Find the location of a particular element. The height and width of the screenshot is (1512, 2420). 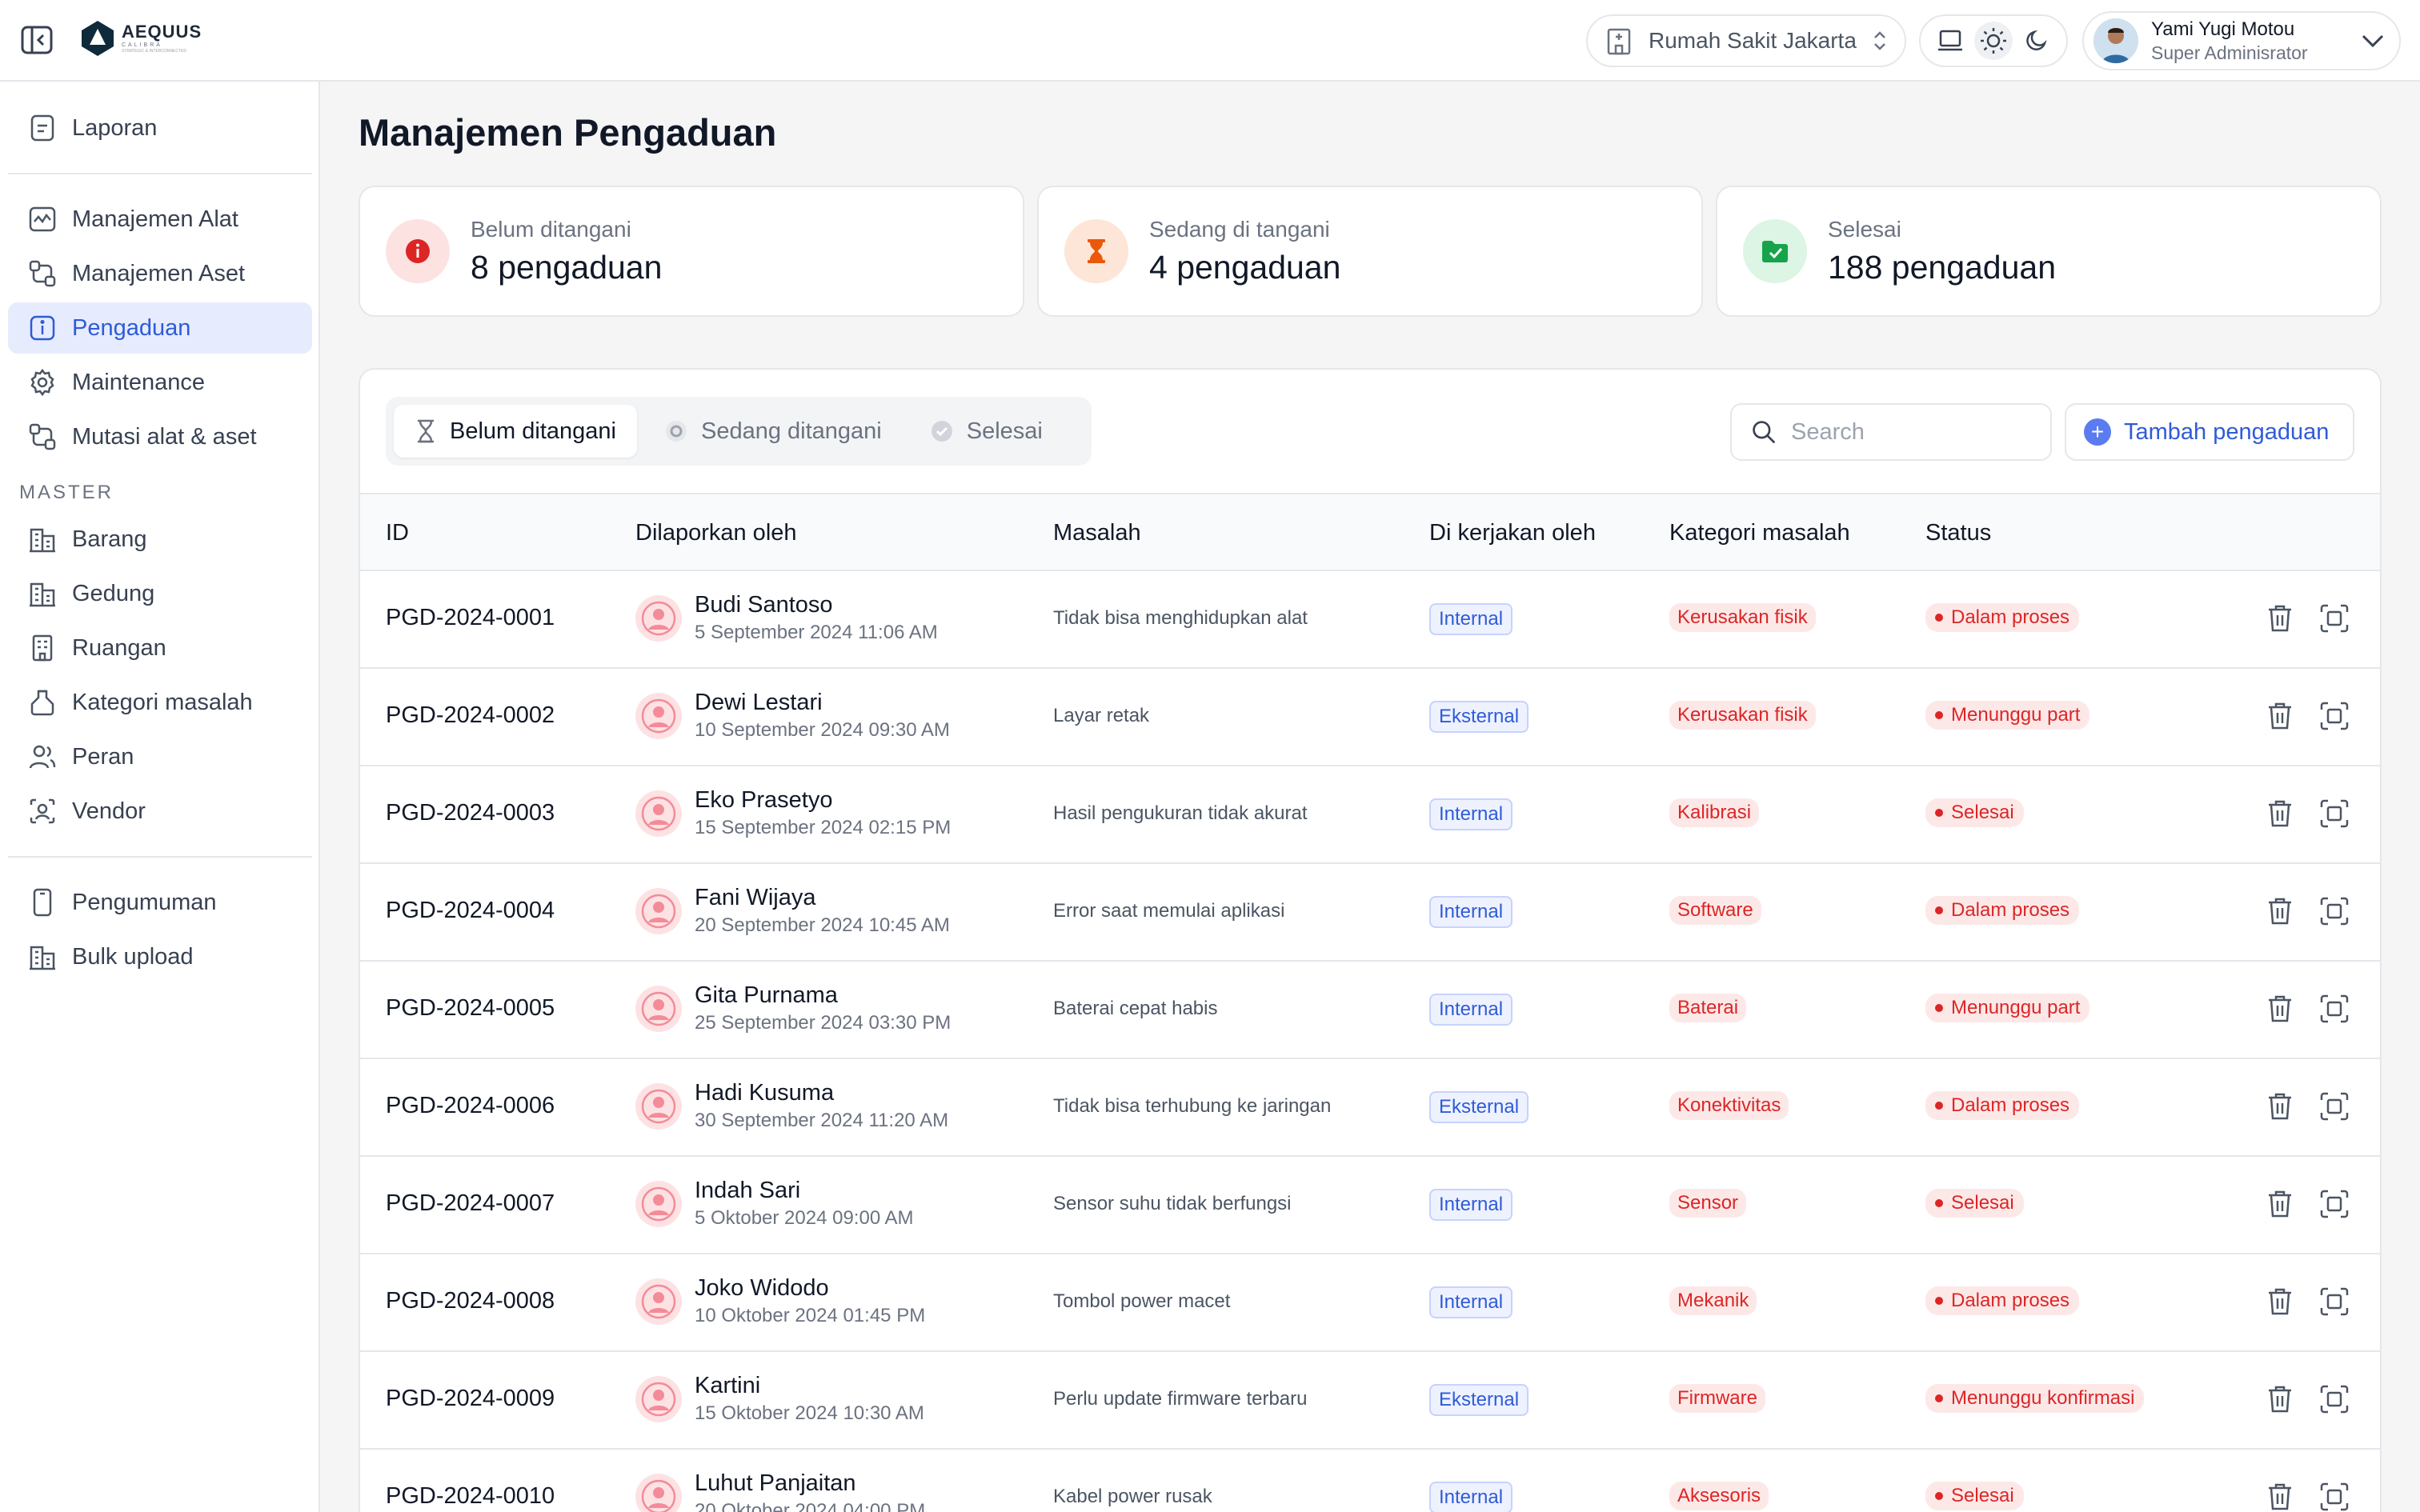

column-header-worker: Di kerjakan oleh is located at coordinates (1512, 533).